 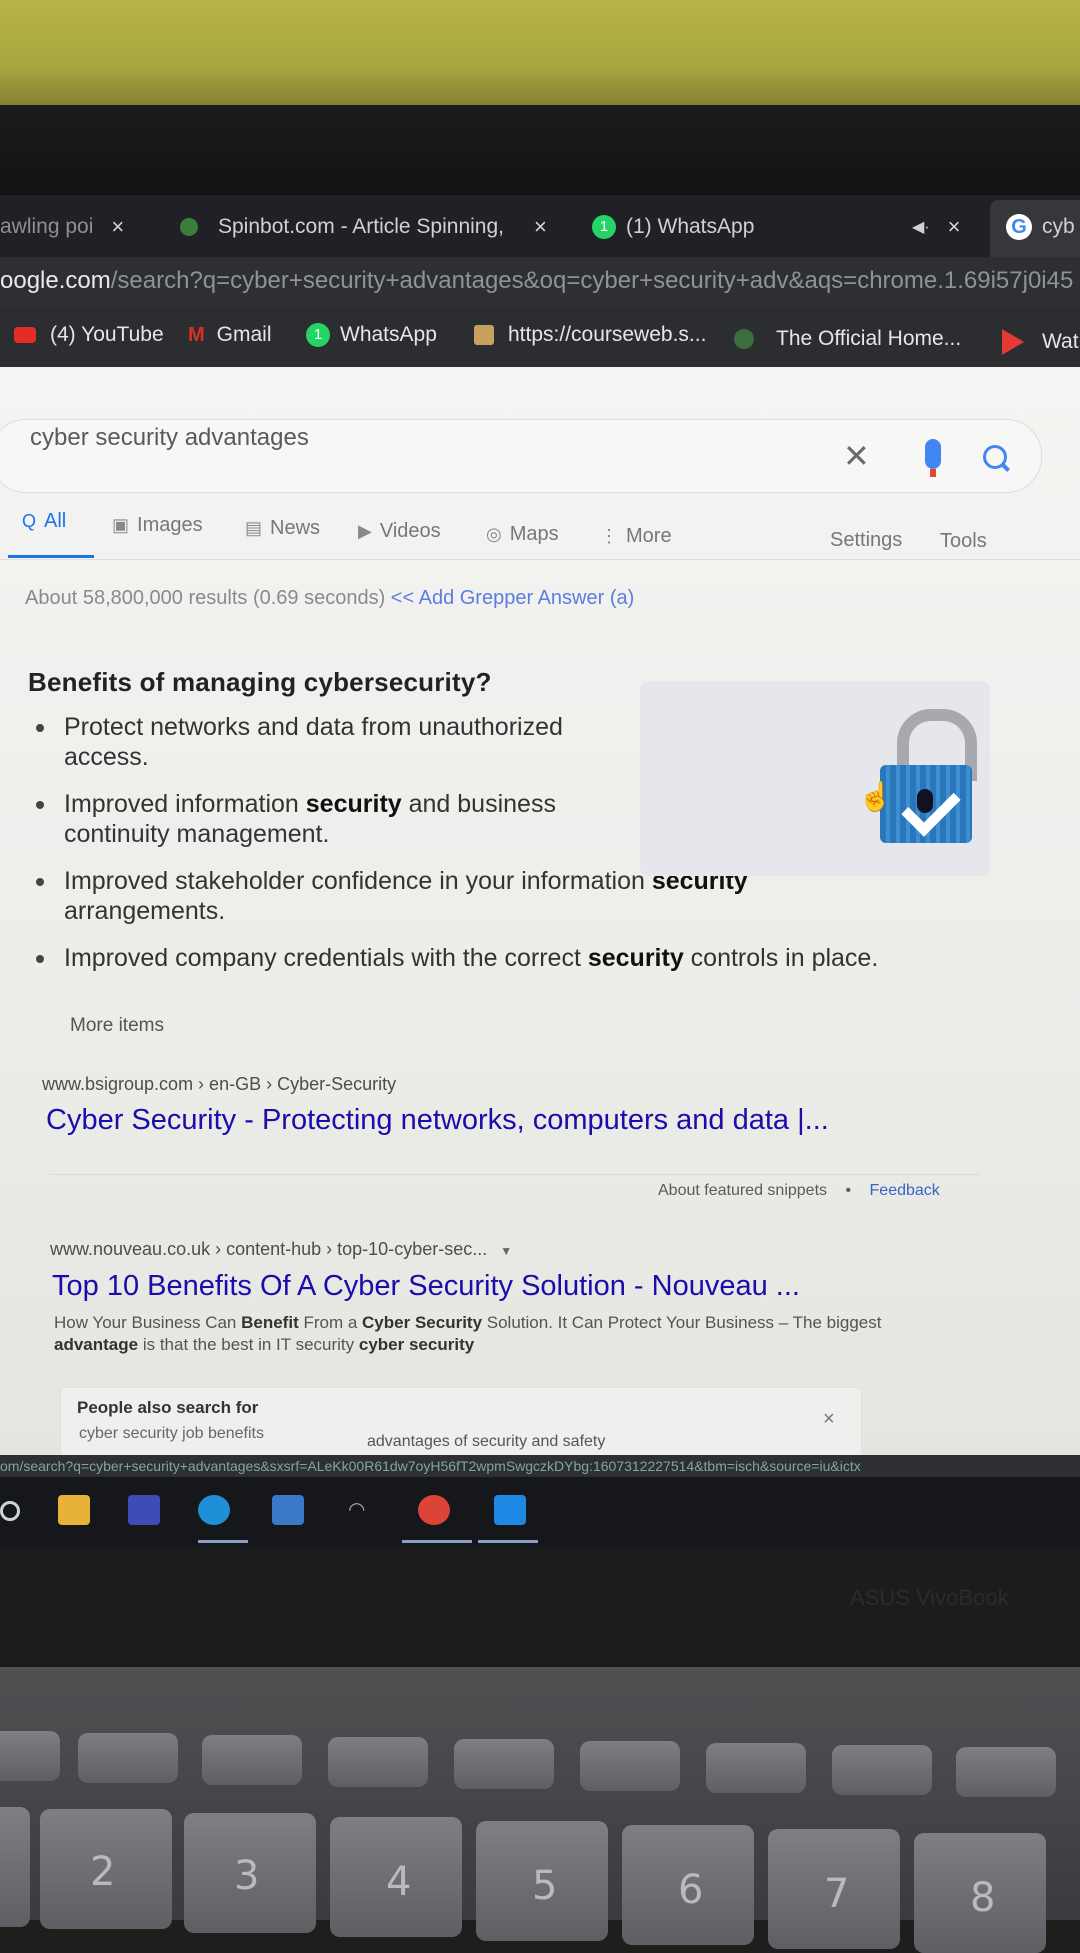 I want to click on feedback-link: Feedback, so click(x=905, y=1190).